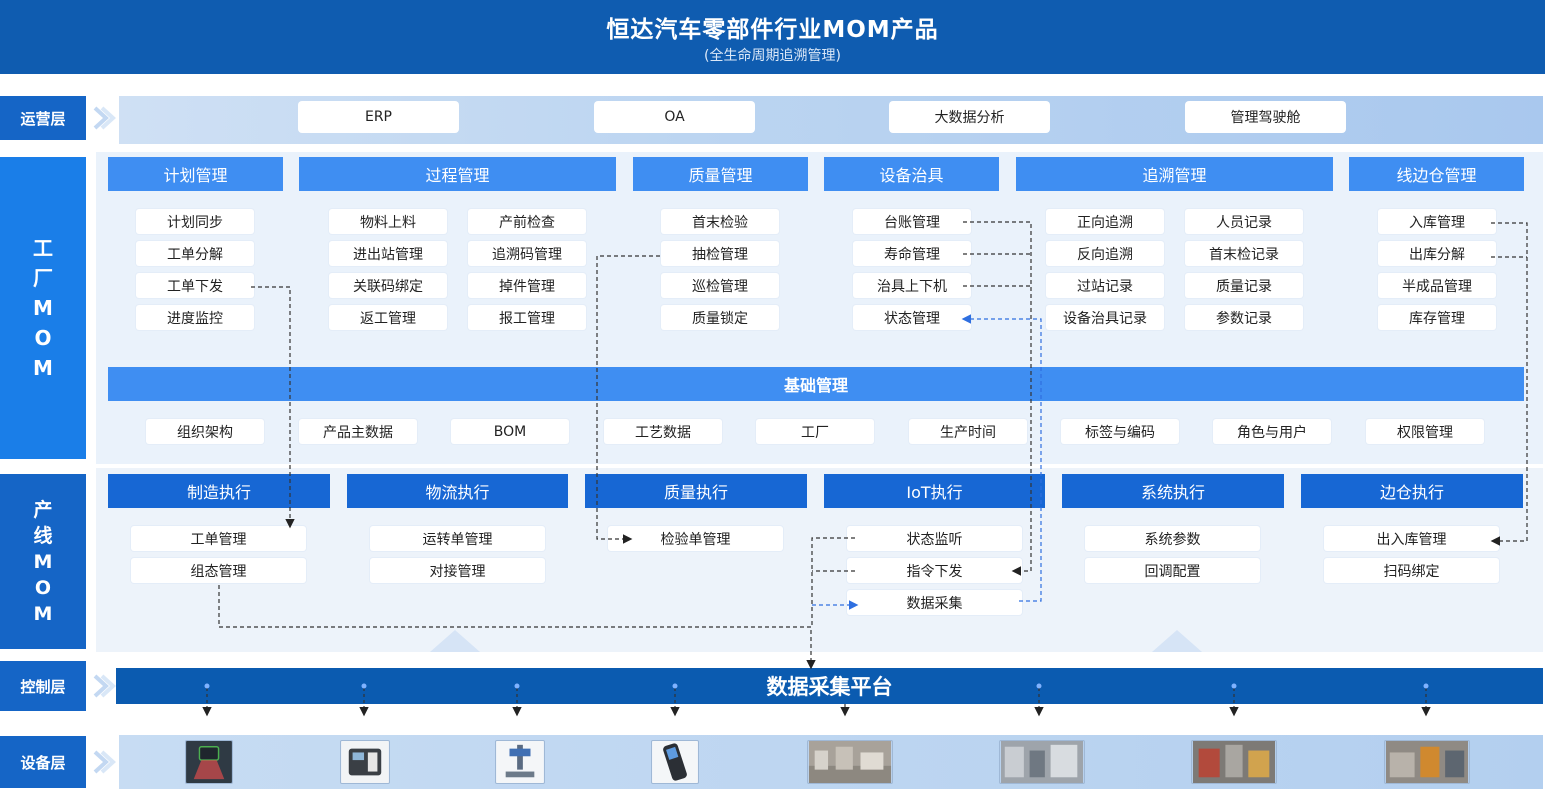  What do you see at coordinates (968, 431) in the screenshot?
I see `base-item-prod-time: 生产时间` at bounding box center [968, 431].